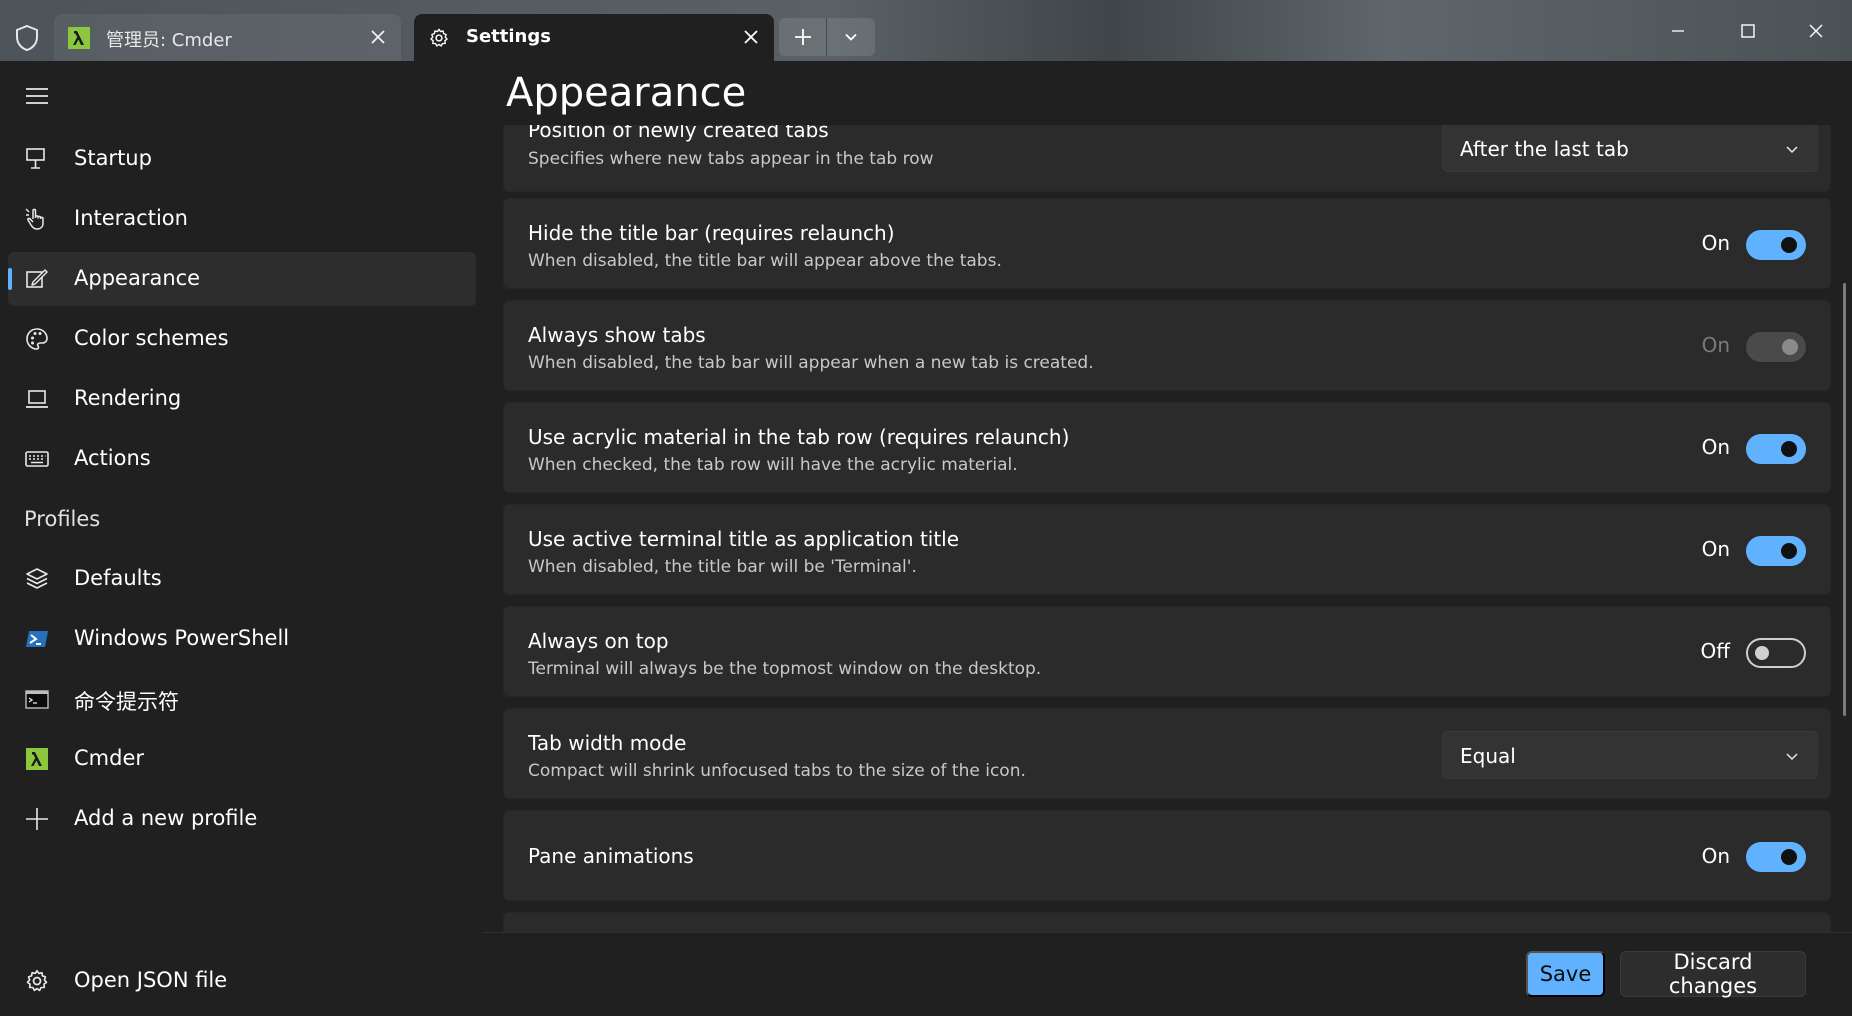 This screenshot has width=1852, height=1016. I want to click on setting-title: Always on top, so click(598, 641).